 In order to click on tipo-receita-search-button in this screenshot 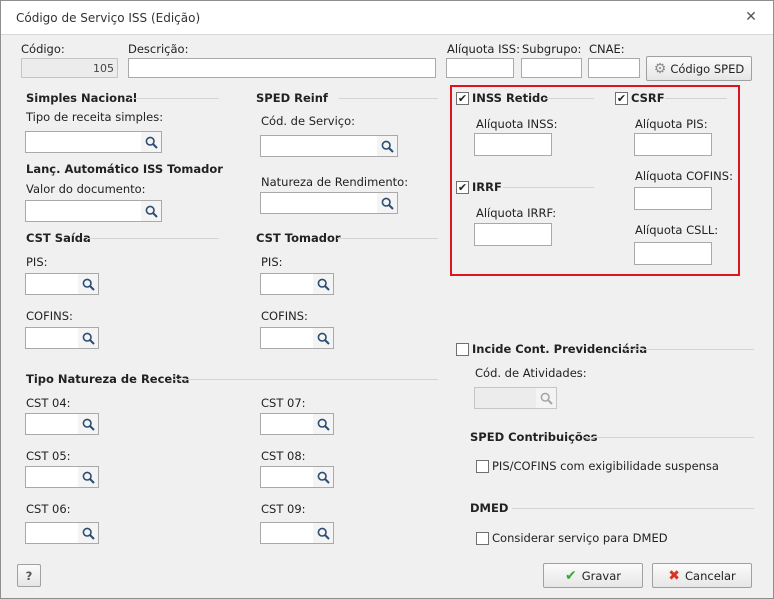, I will do `click(151, 142)`.